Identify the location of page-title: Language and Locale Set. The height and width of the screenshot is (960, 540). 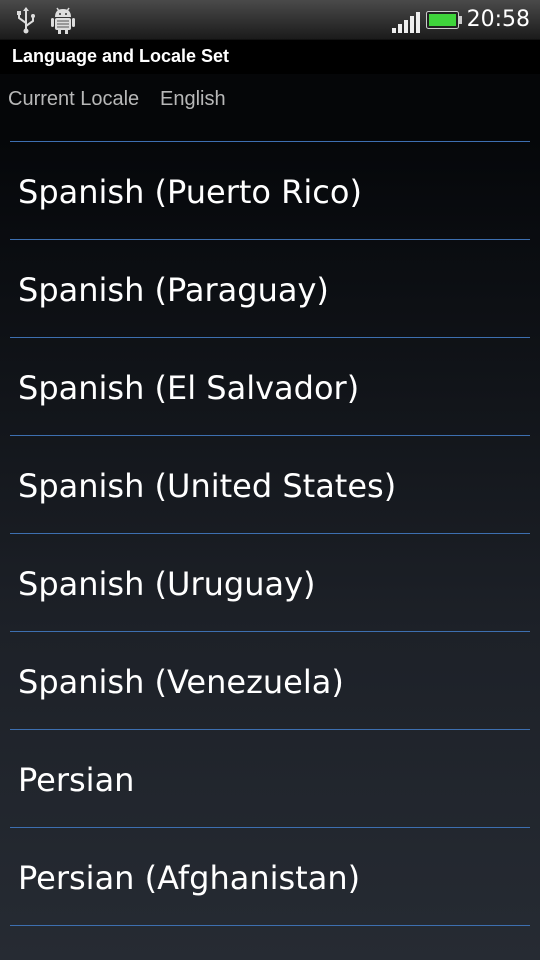
(121, 56).